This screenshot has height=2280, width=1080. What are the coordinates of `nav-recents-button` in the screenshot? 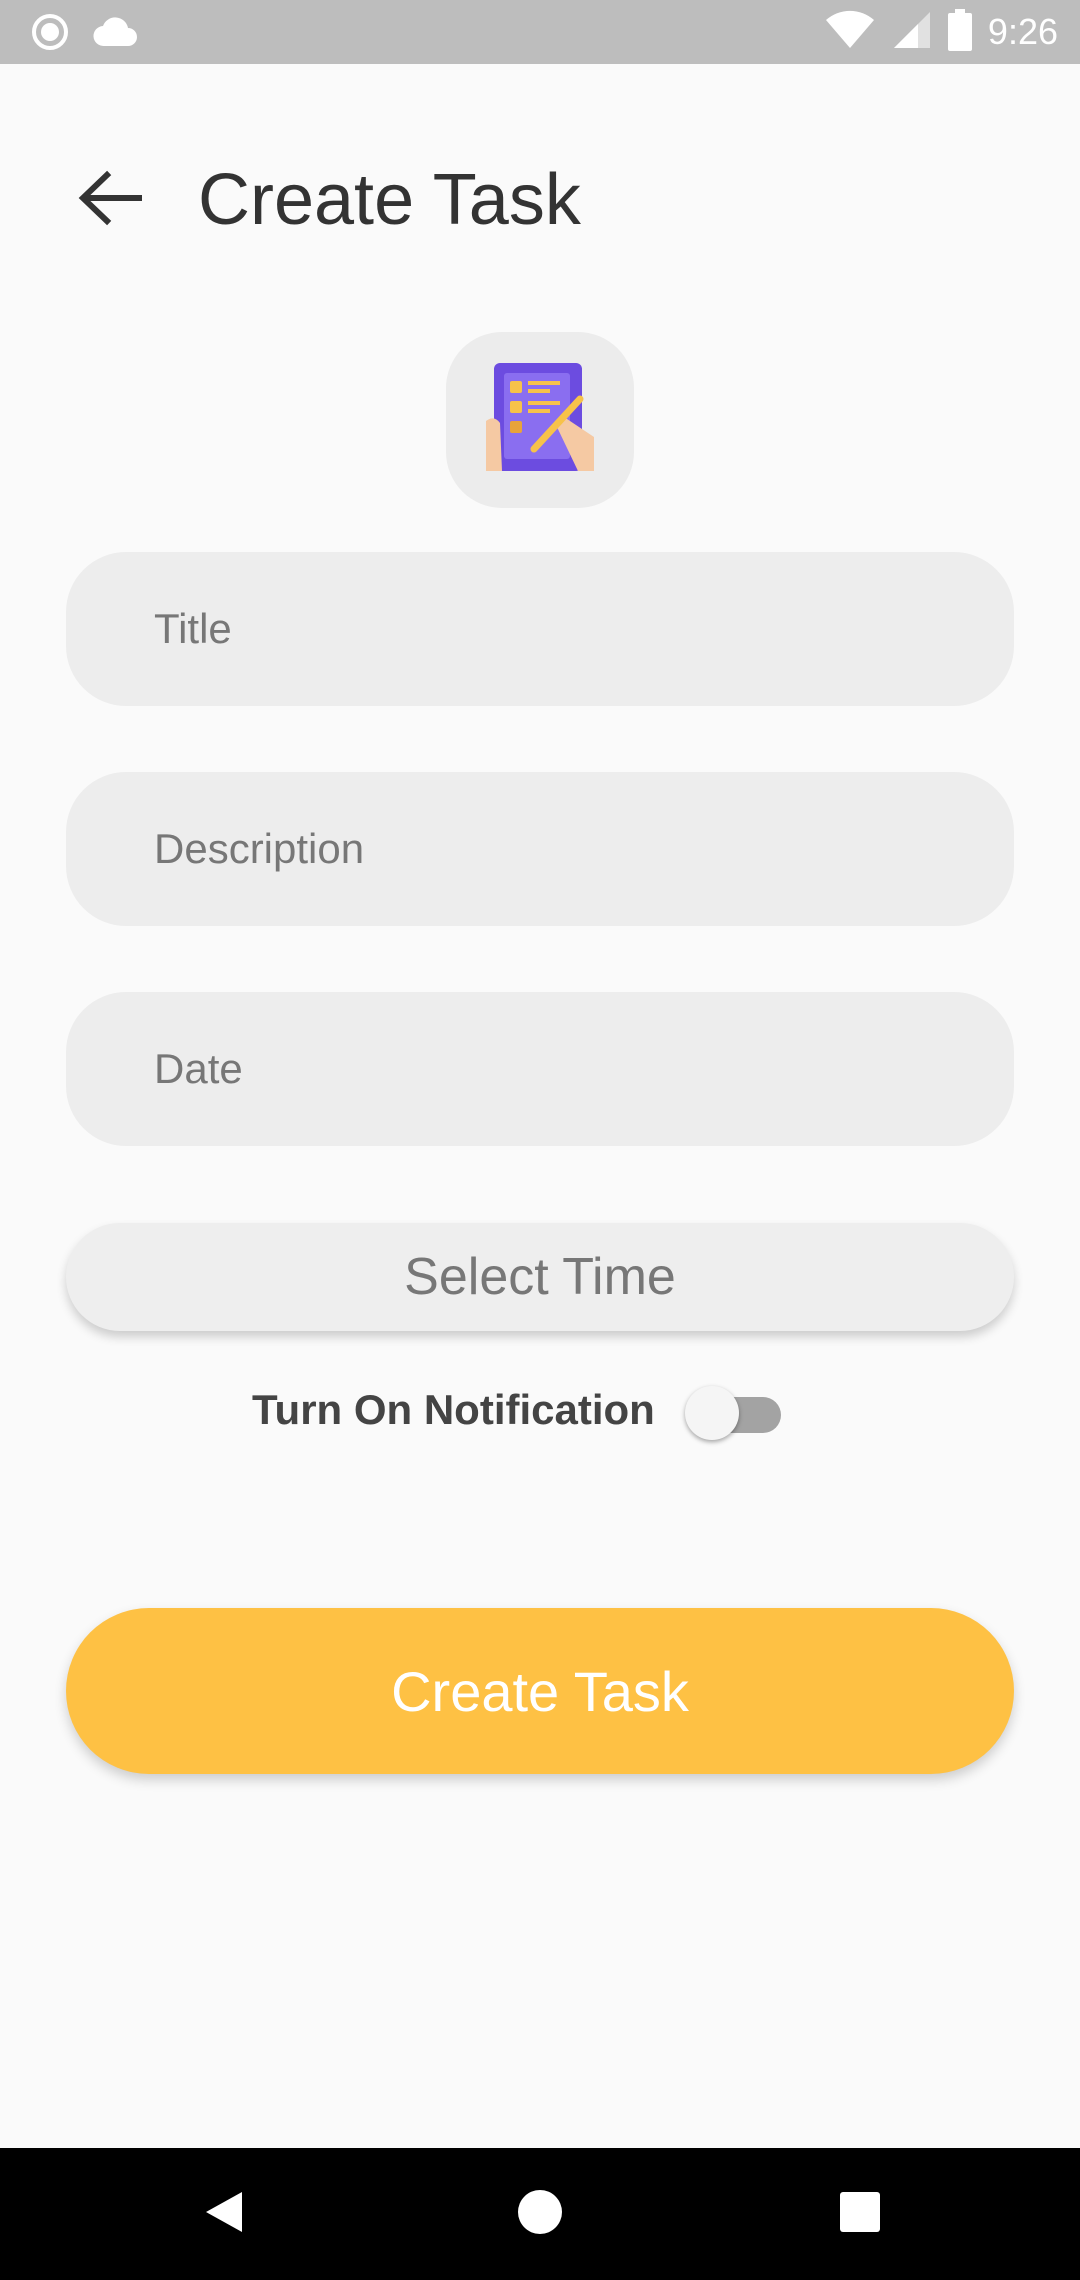 It's located at (860, 2214).